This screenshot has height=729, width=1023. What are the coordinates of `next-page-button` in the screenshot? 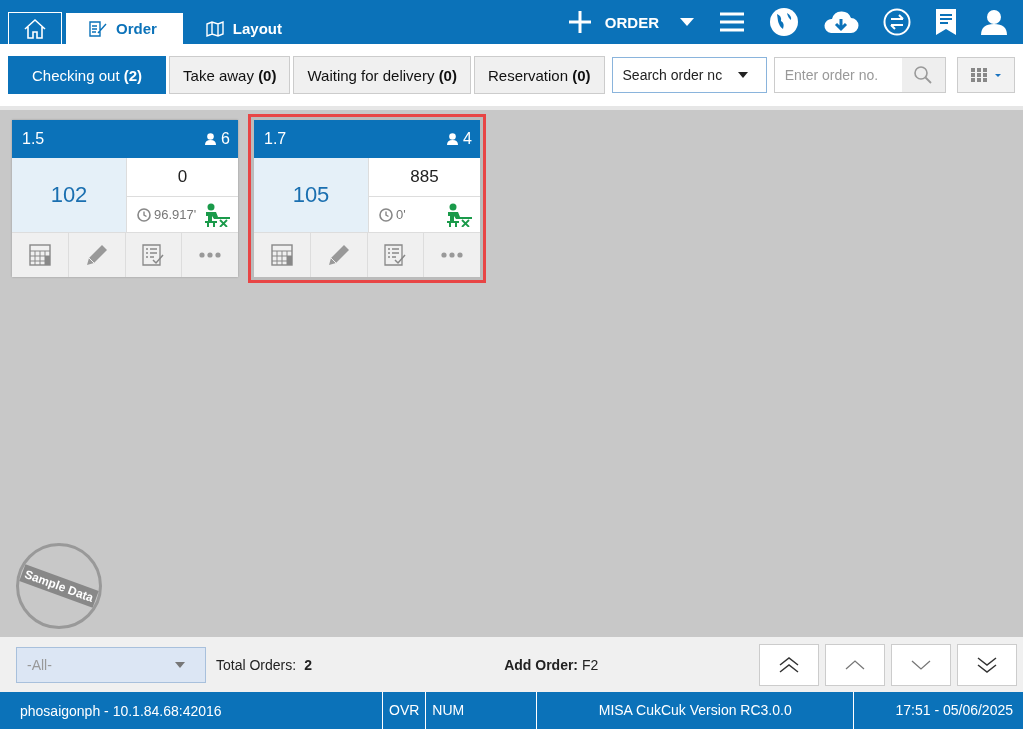 It's located at (921, 664).